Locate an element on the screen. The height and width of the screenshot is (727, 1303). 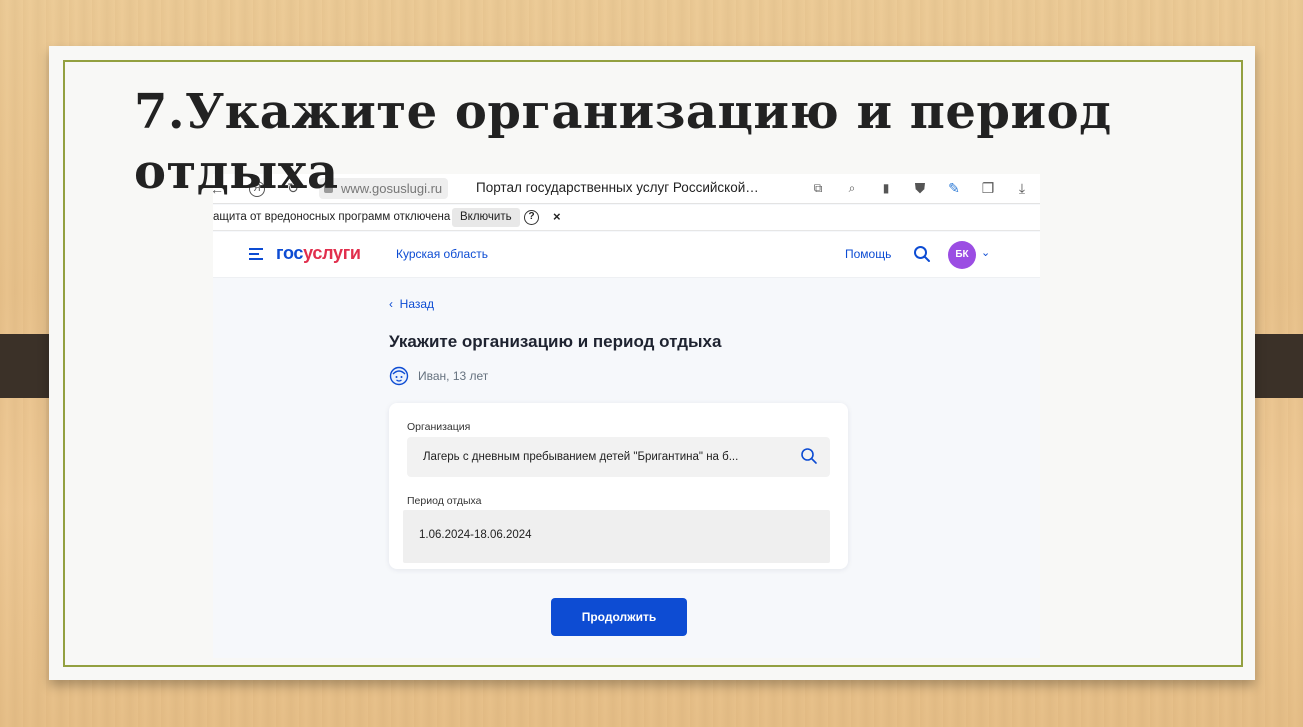
gosuslugi-logo: госуслуги is located at coordinates (318, 253).